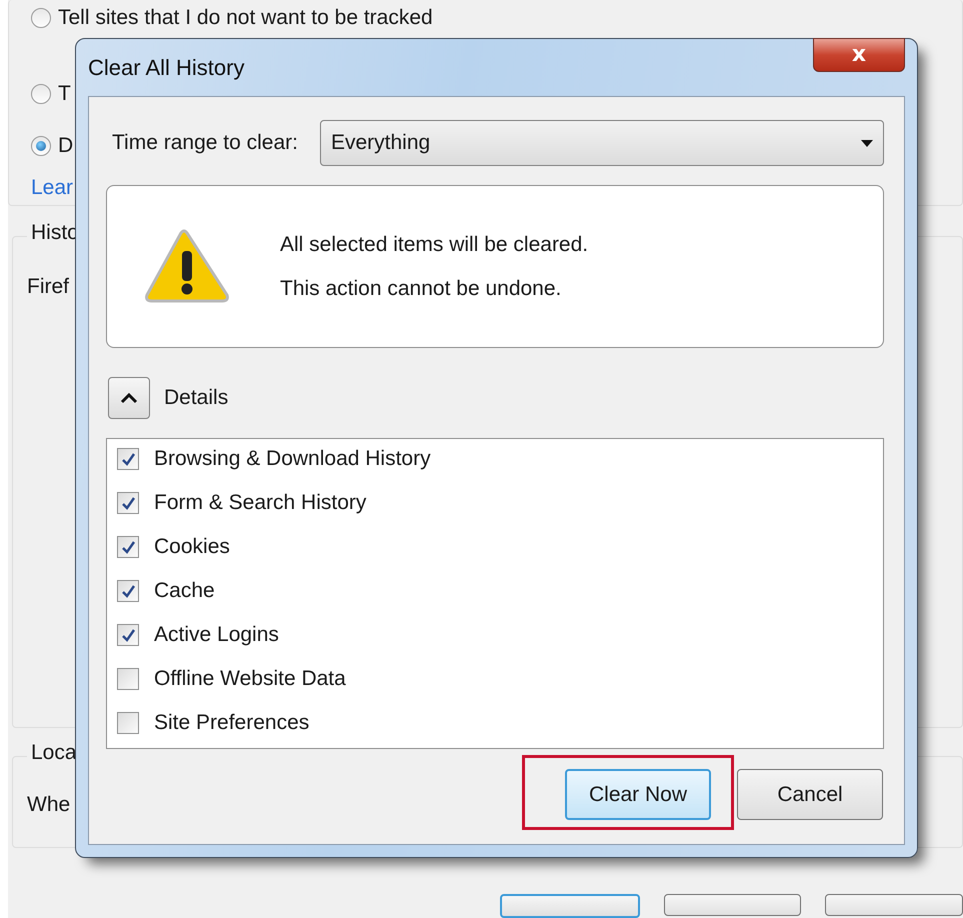 This screenshot has height=918, width=963. What do you see at coordinates (48, 805) in the screenshot?
I see `group-text: Whe` at bounding box center [48, 805].